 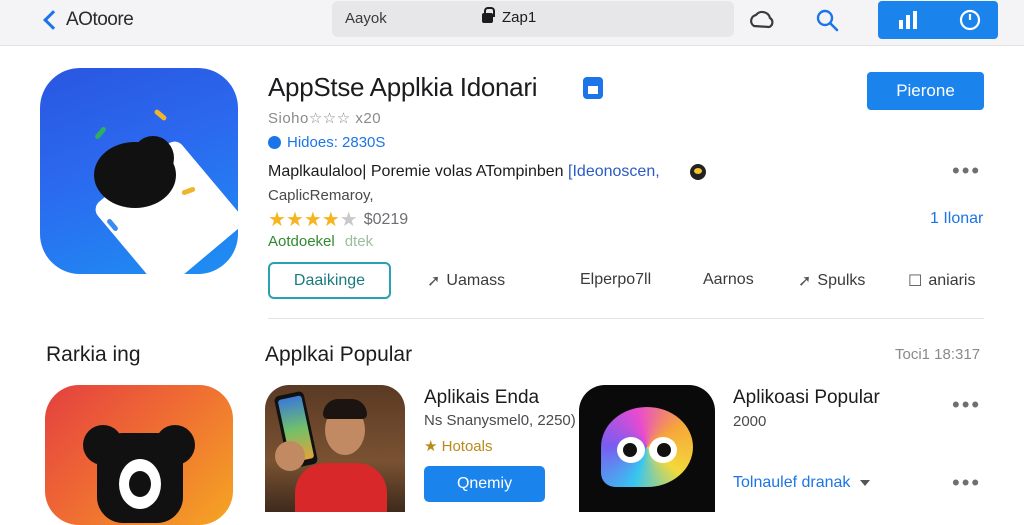 I want to click on divider, so click(x=626, y=318).